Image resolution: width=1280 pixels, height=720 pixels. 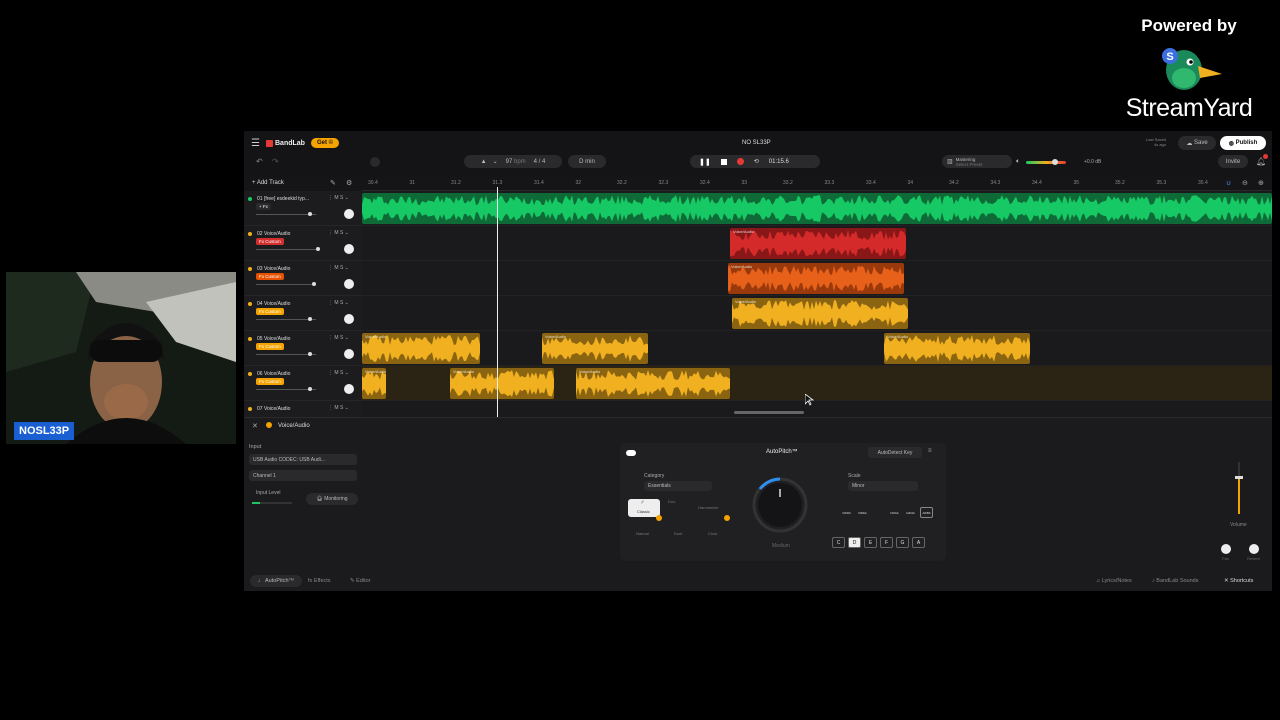 What do you see at coordinates (886, 542) in the screenshot?
I see `key-button-f: F` at bounding box center [886, 542].